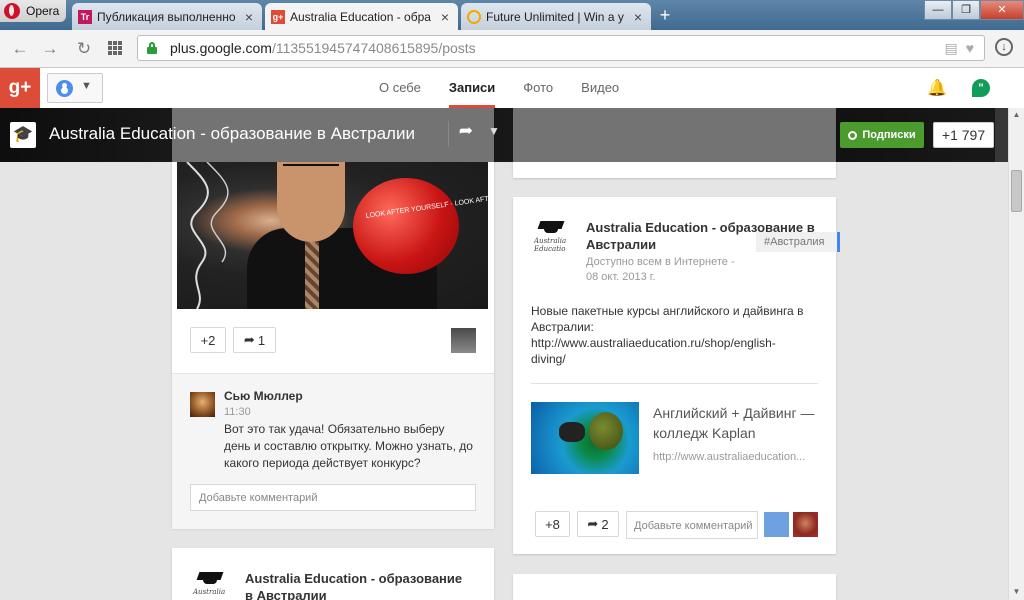 This screenshot has height=600, width=1024. I want to click on link-preview-image, so click(585, 438).